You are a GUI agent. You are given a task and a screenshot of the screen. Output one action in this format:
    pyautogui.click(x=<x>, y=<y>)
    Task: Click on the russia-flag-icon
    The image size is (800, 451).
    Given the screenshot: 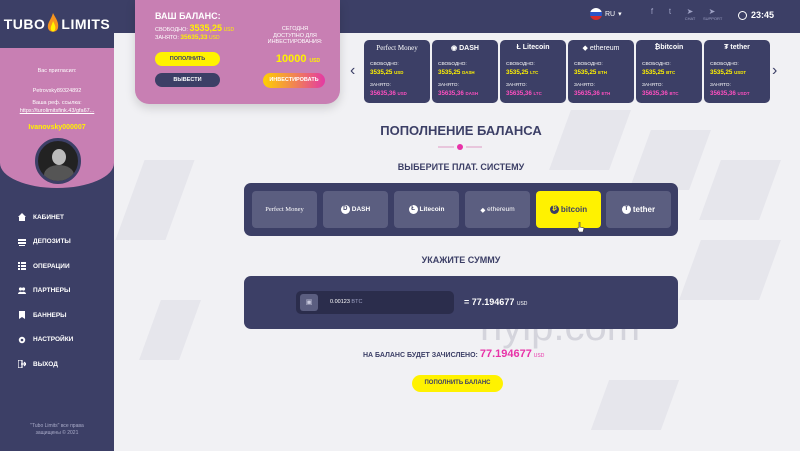 What is the action you would take?
    pyautogui.click(x=596, y=14)
    